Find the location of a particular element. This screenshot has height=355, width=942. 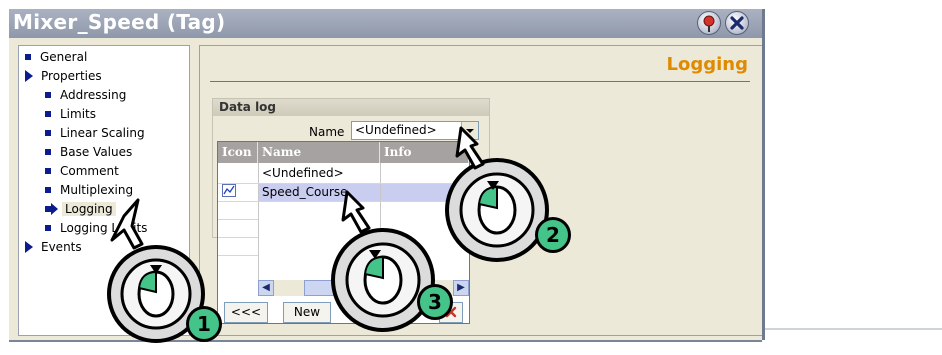

tree-item-general: General is located at coordinates (56, 57).